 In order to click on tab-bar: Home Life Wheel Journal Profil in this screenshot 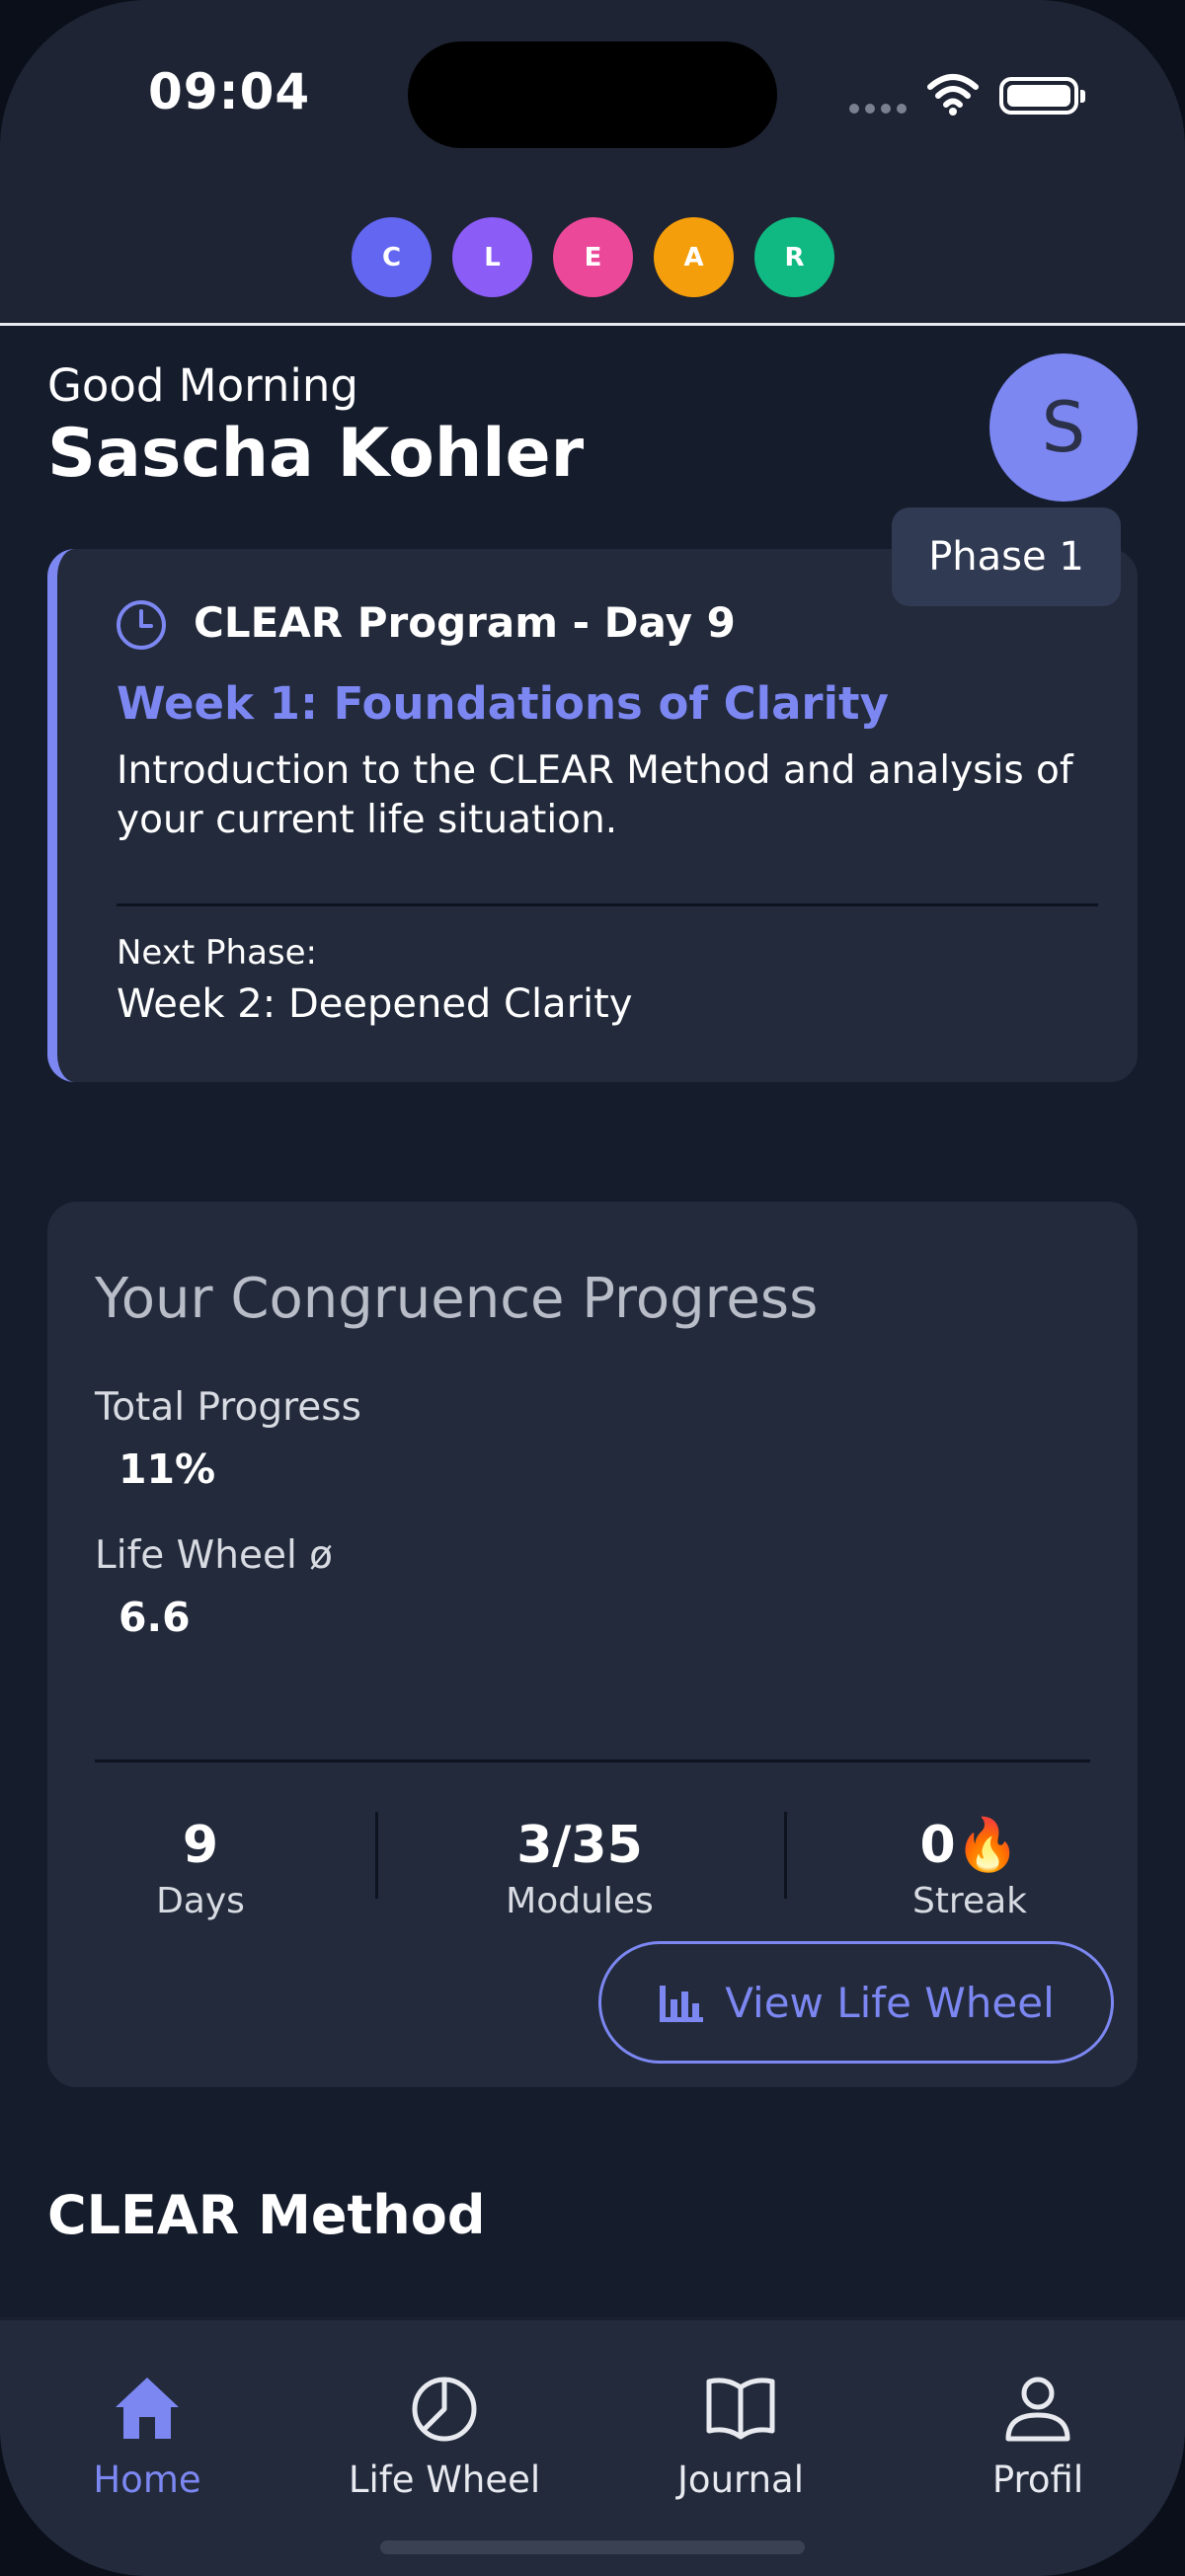, I will do `click(592, 2446)`.